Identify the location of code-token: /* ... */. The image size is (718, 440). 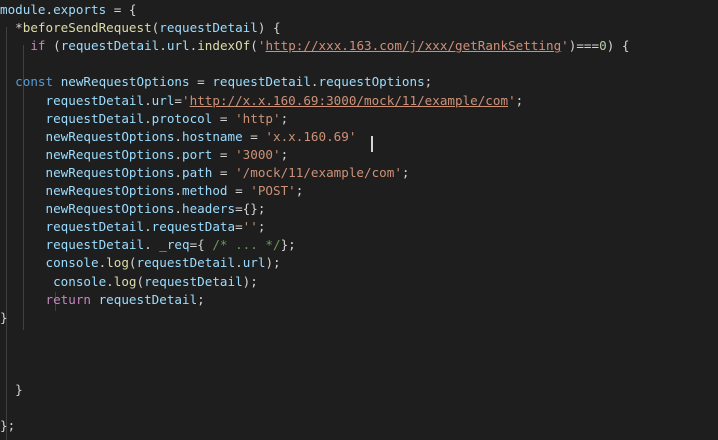
(246, 245).